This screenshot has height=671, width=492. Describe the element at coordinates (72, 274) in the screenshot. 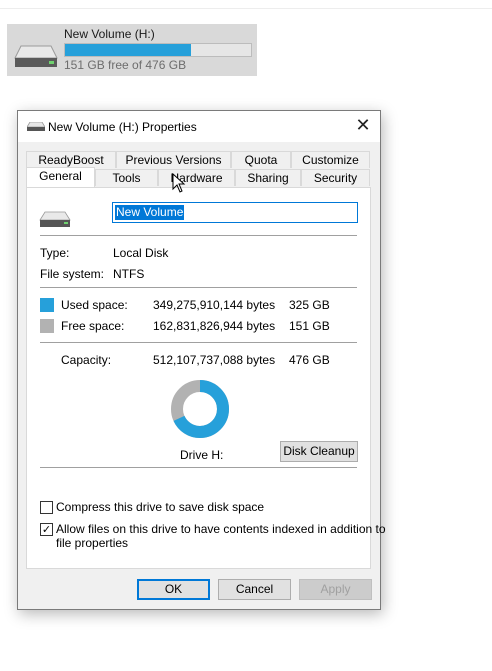

I see `file-system-label: File system:` at that location.